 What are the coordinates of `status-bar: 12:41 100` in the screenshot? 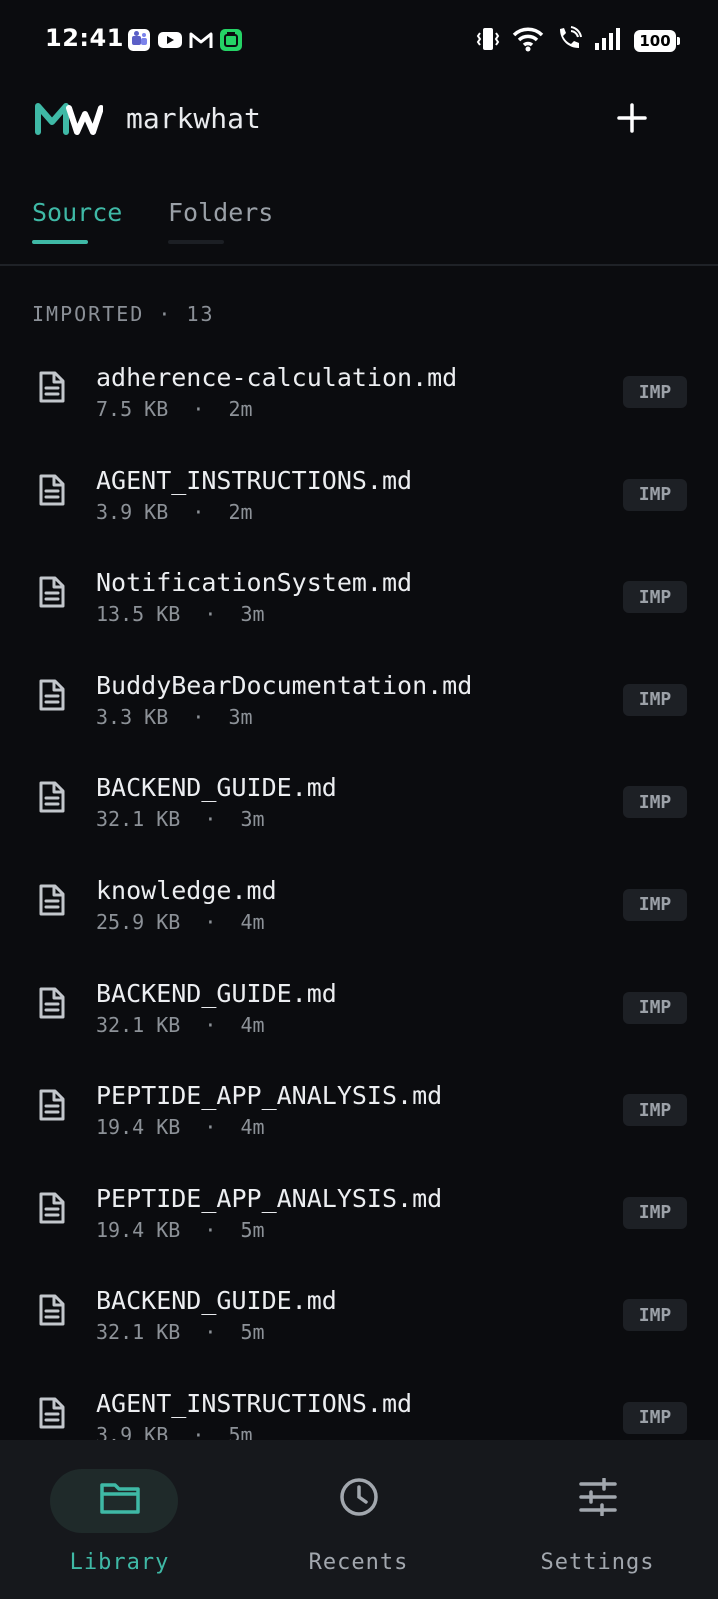 It's located at (359, 41).